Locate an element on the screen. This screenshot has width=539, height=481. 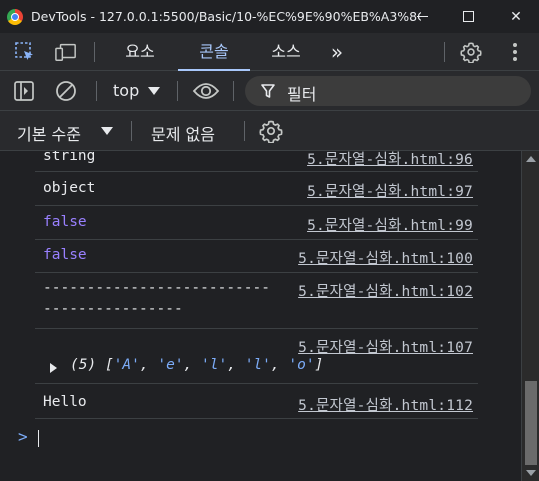
log-message: -------------------------- is located at coordinates (156, 288).